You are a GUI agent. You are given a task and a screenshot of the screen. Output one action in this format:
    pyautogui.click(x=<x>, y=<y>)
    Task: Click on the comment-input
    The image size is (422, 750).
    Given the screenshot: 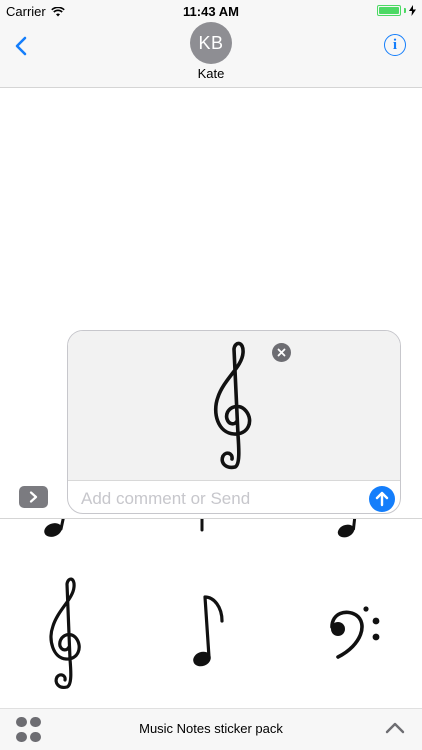 What is the action you would take?
    pyautogui.click(x=221, y=499)
    